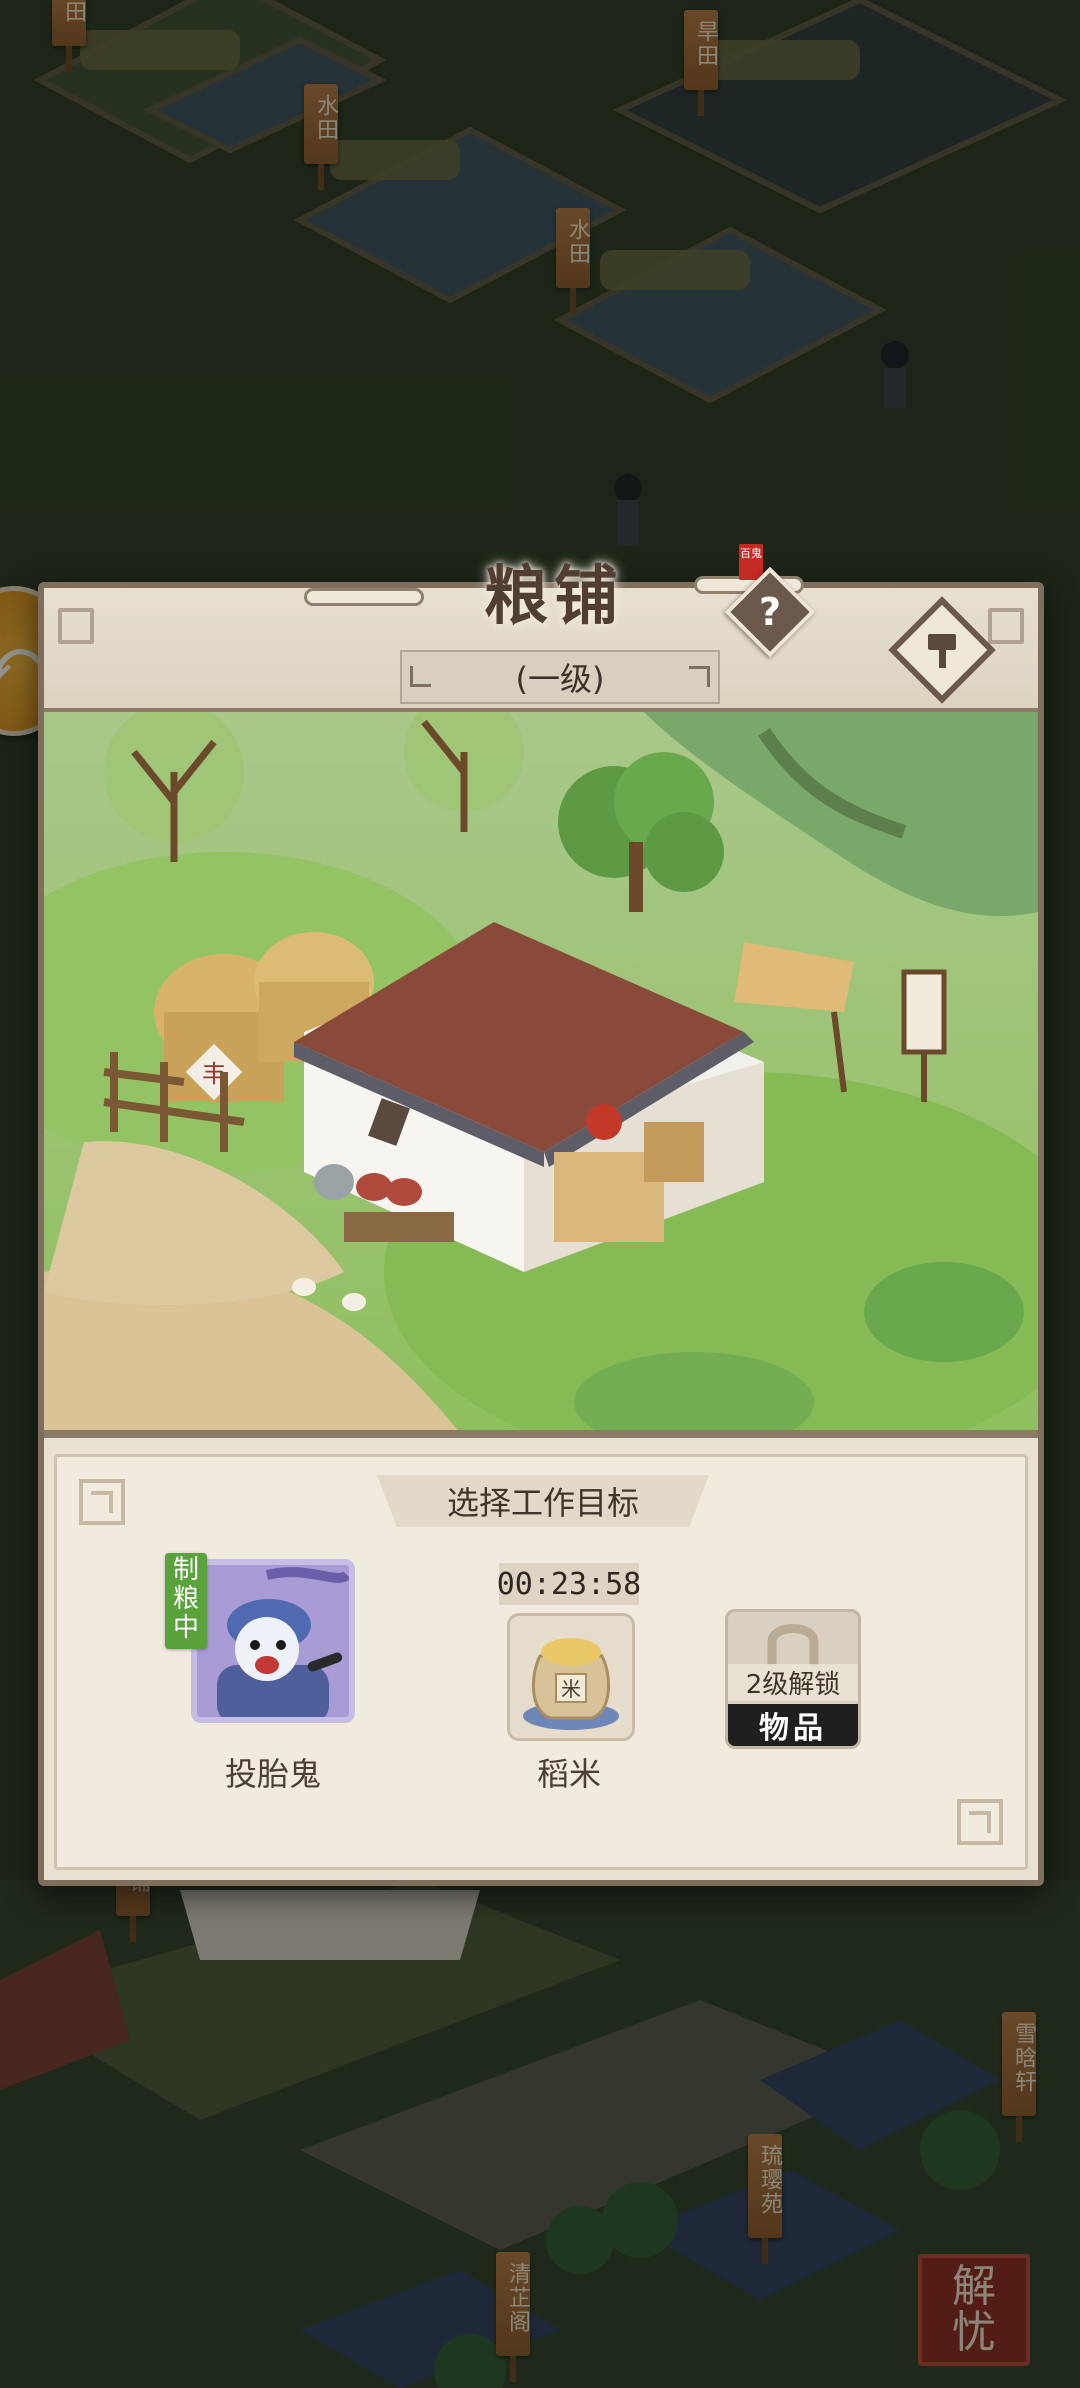 This screenshot has width=1080, height=2388. Describe the element at coordinates (364, 597) in the screenshot. I see `cloud-ornament` at that location.